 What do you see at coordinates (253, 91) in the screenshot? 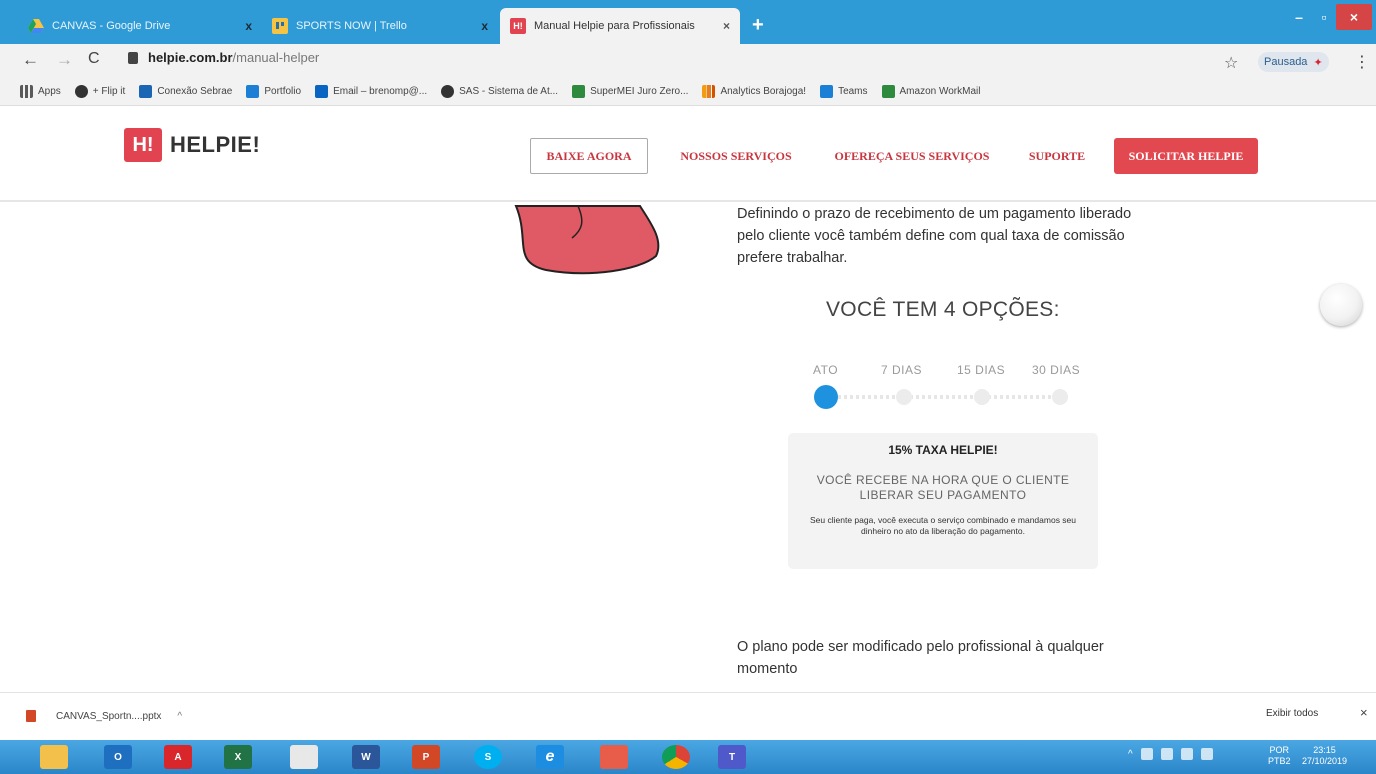
I see `portfolio-icon` at bounding box center [253, 91].